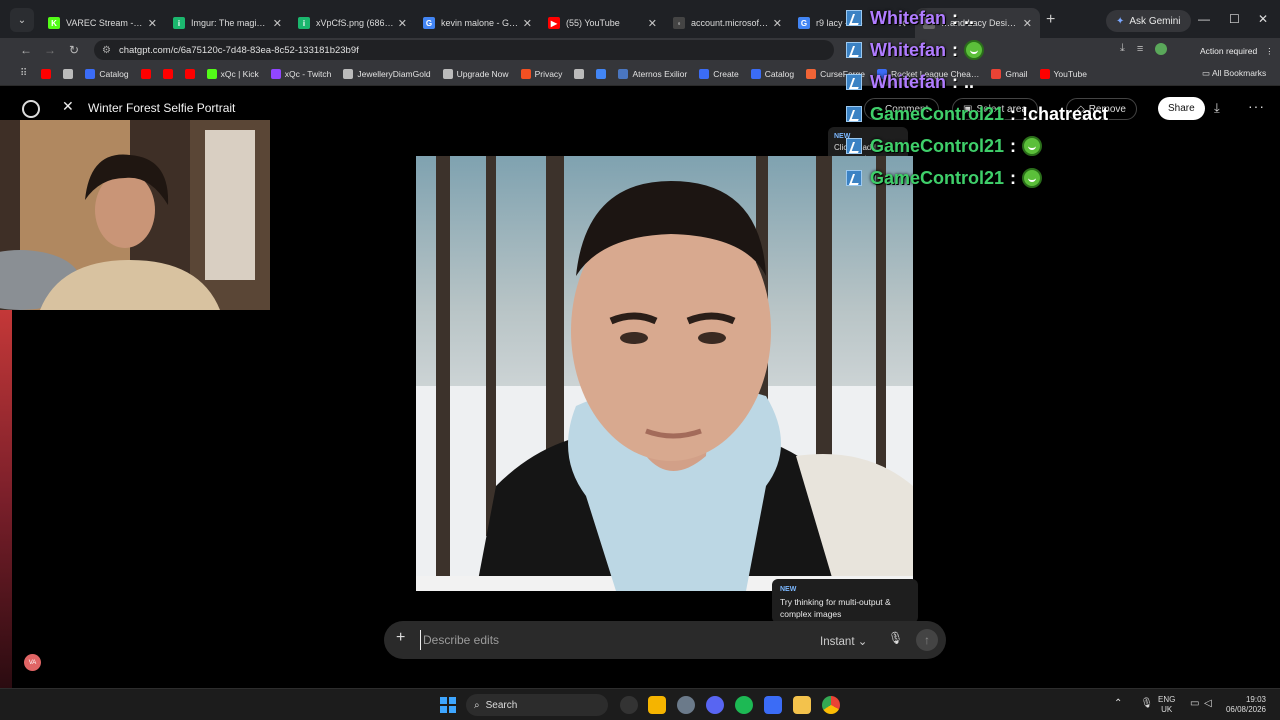 The height and width of the screenshot is (720, 1280). I want to click on start-icon, so click(448, 705).